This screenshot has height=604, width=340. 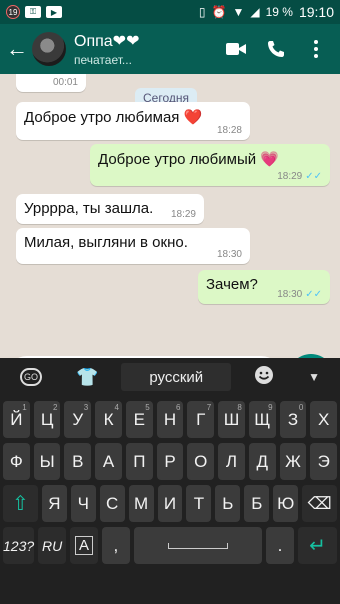 What do you see at coordinates (17, 49) in the screenshot?
I see `back-arrow-icon: ←` at bounding box center [17, 49].